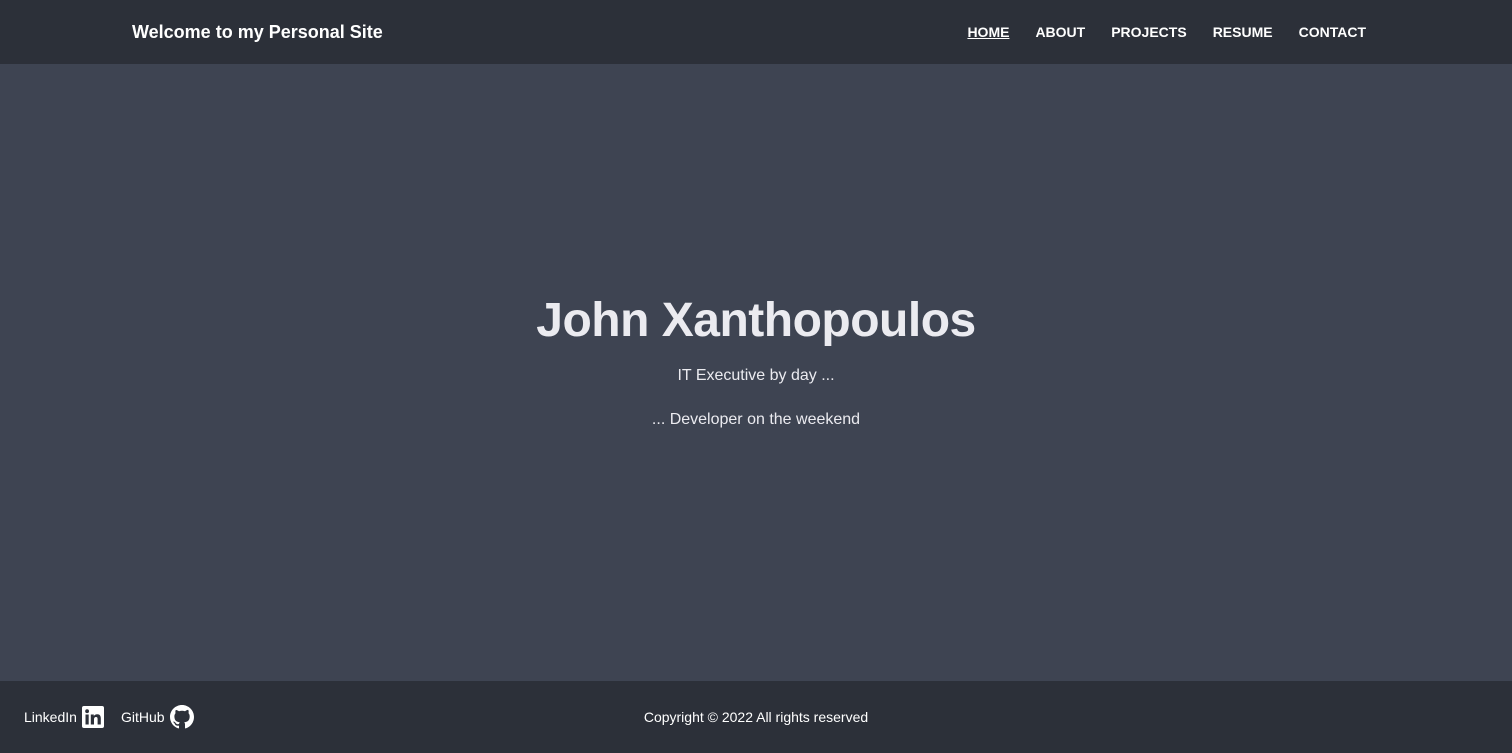 The image size is (1512, 753). I want to click on nav-link-projects: PROJECTS, so click(1148, 32).